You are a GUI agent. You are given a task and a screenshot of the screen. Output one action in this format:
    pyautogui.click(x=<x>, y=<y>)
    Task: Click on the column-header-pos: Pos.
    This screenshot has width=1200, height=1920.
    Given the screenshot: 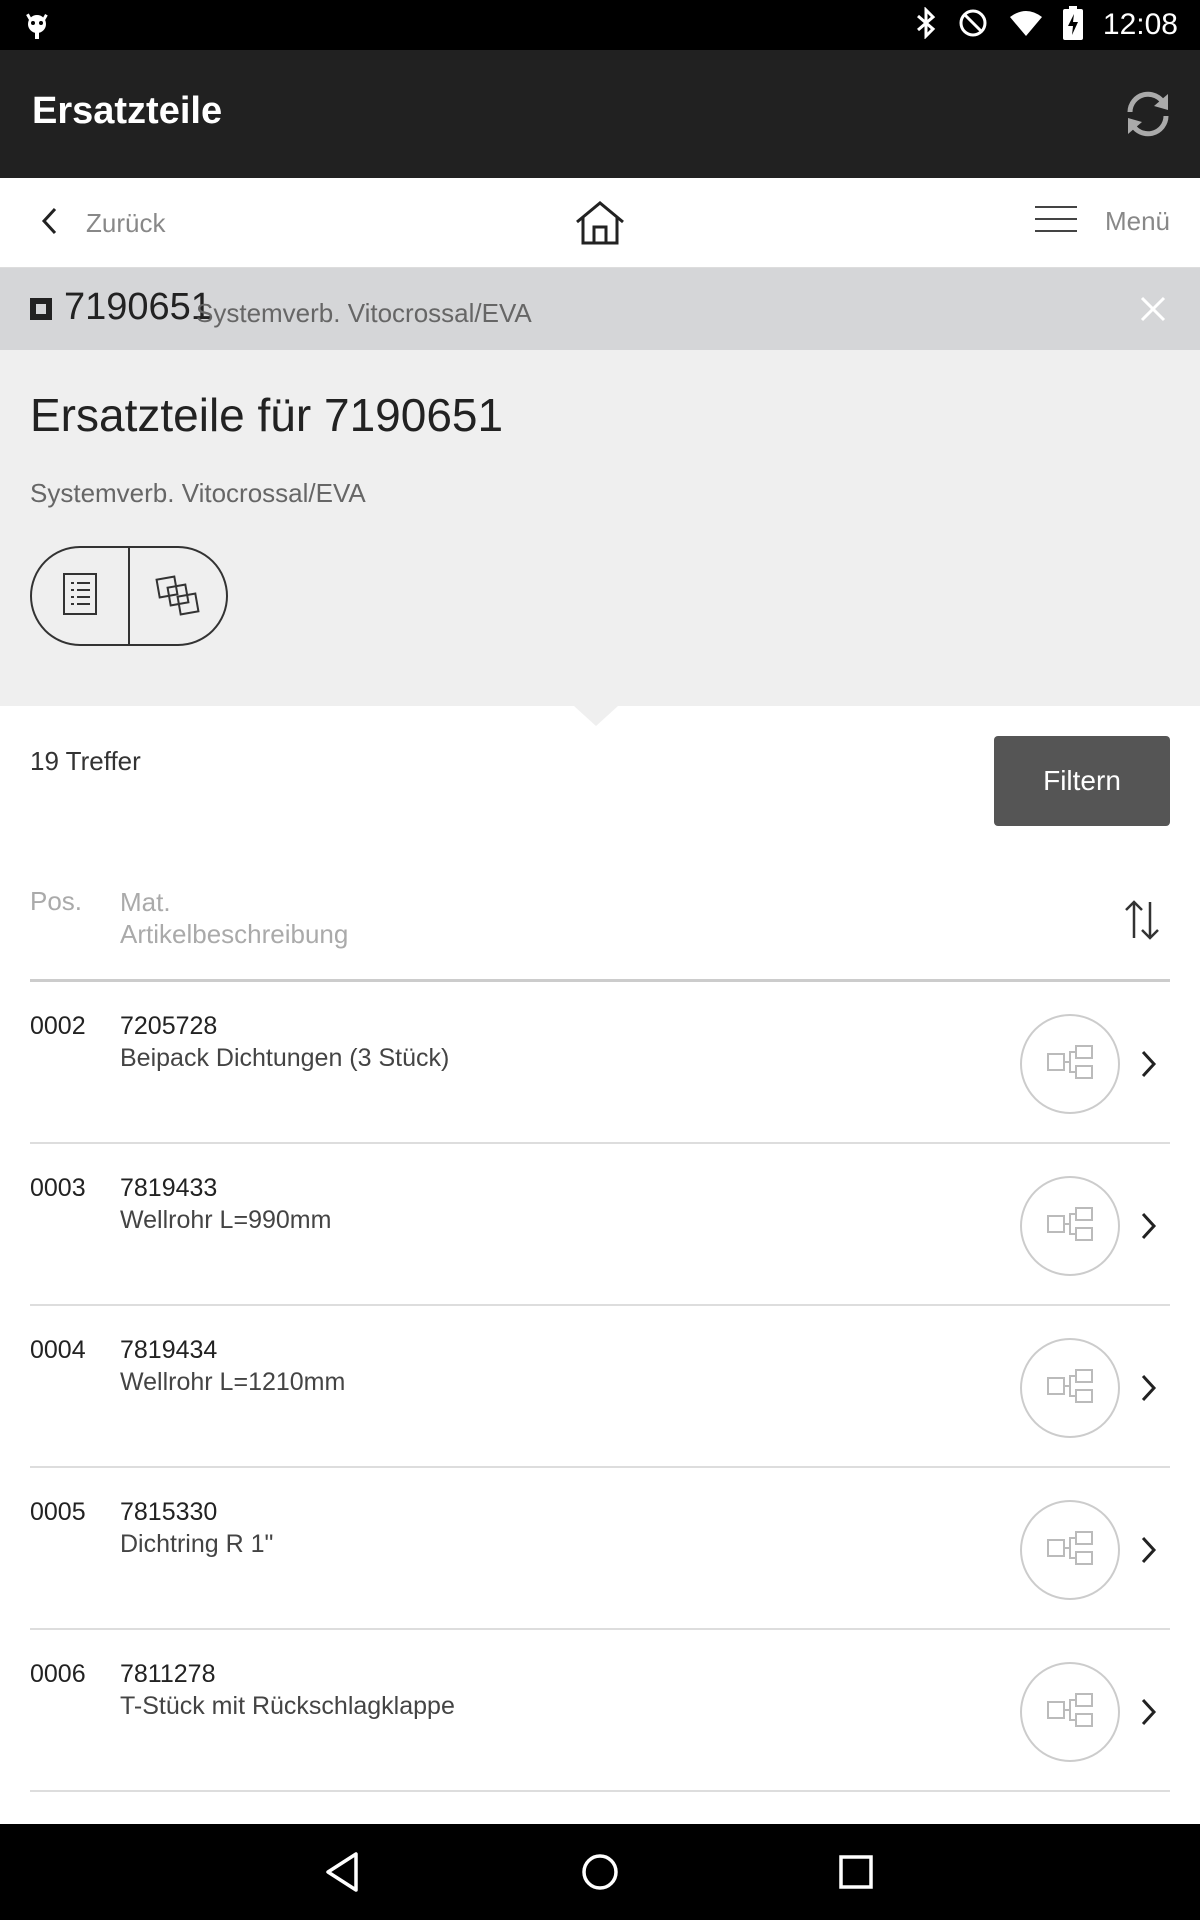 What is the action you would take?
    pyautogui.click(x=56, y=901)
    